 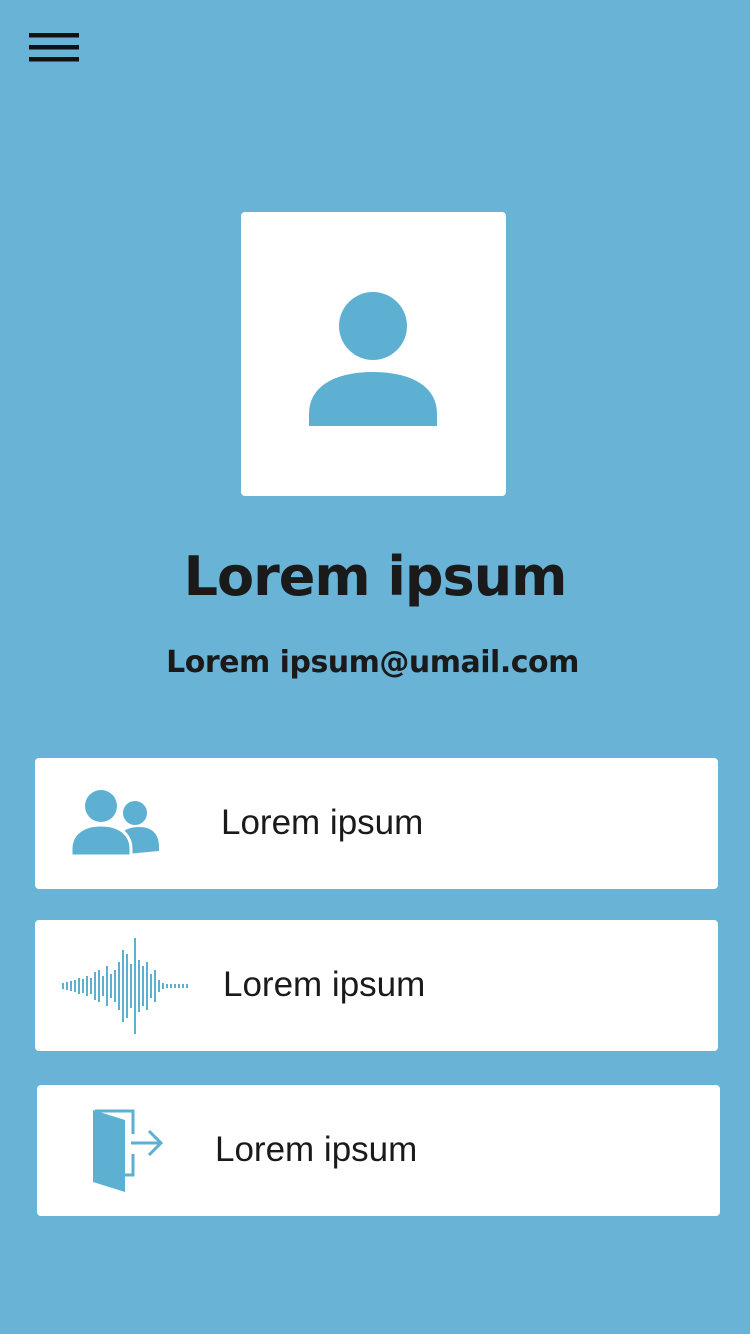 I want to click on profile-email: Lorem ipsum@umail.com, so click(x=372, y=662).